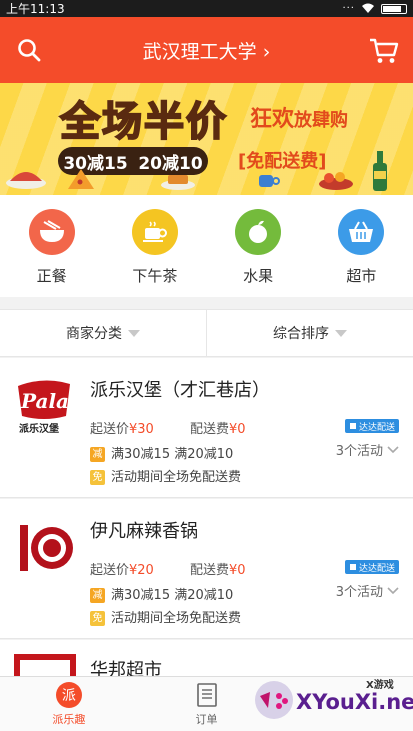 The width and height of the screenshot is (413, 731). Describe the element at coordinates (180, 390) in the screenshot. I see `shop-name: 派乐汉堡（才汇巷店）` at that location.